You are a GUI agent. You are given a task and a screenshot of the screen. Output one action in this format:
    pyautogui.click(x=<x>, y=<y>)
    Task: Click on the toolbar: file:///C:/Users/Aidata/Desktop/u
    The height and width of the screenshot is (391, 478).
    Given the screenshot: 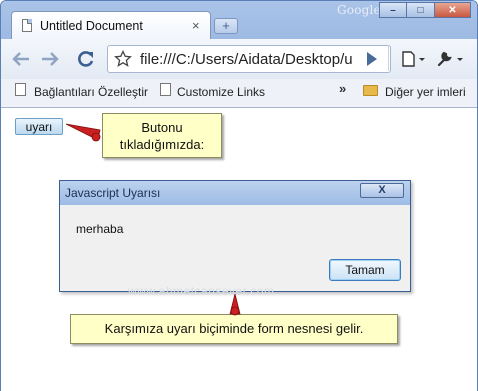 What is the action you would take?
    pyautogui.click(x=239, y=59)
    